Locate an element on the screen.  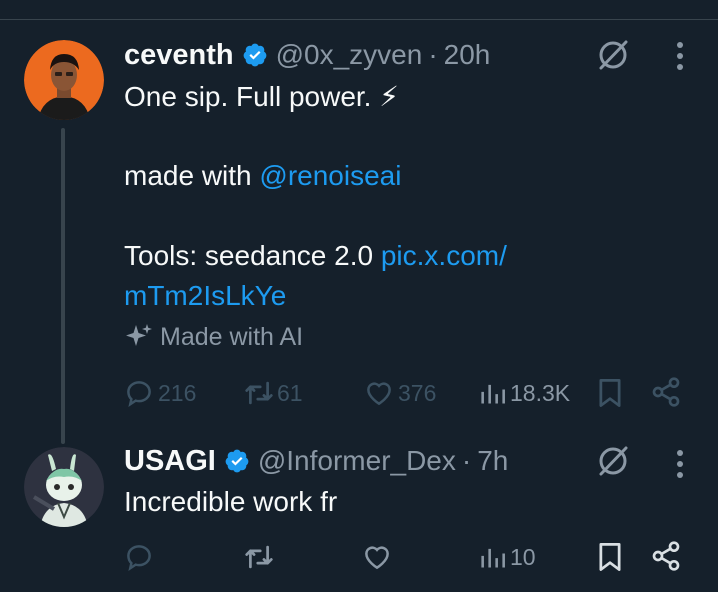
post-header: ceventh @0x_zyven · 20h is located at coordinates (307, 55).